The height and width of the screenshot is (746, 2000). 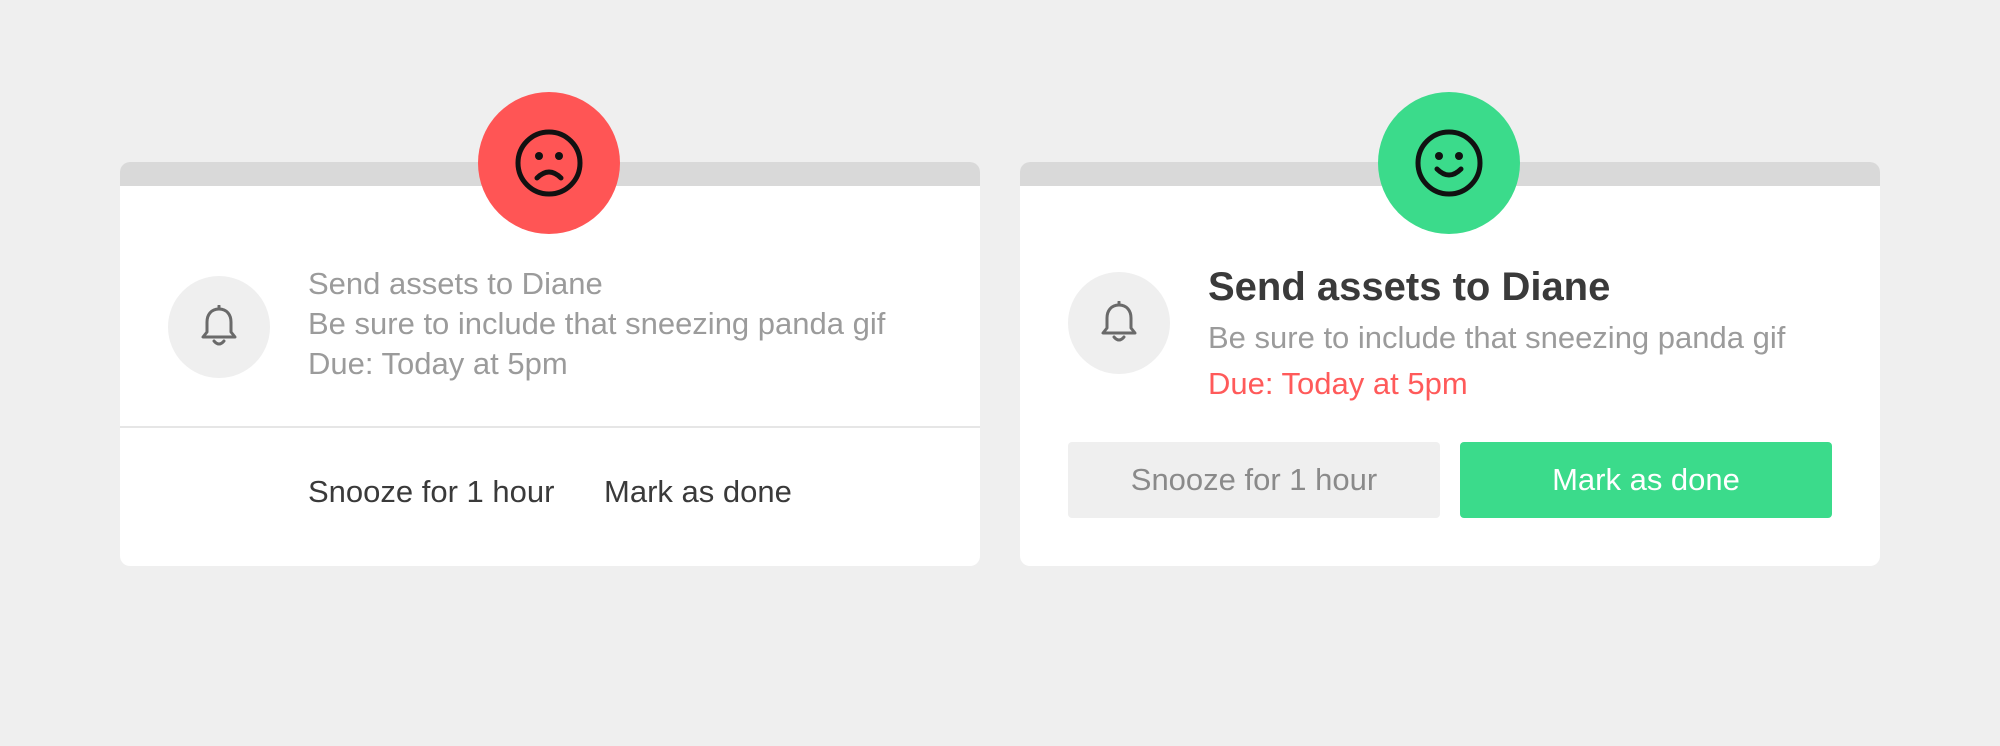 I want to click on frown-face-icon, so click(x=549, y=163).